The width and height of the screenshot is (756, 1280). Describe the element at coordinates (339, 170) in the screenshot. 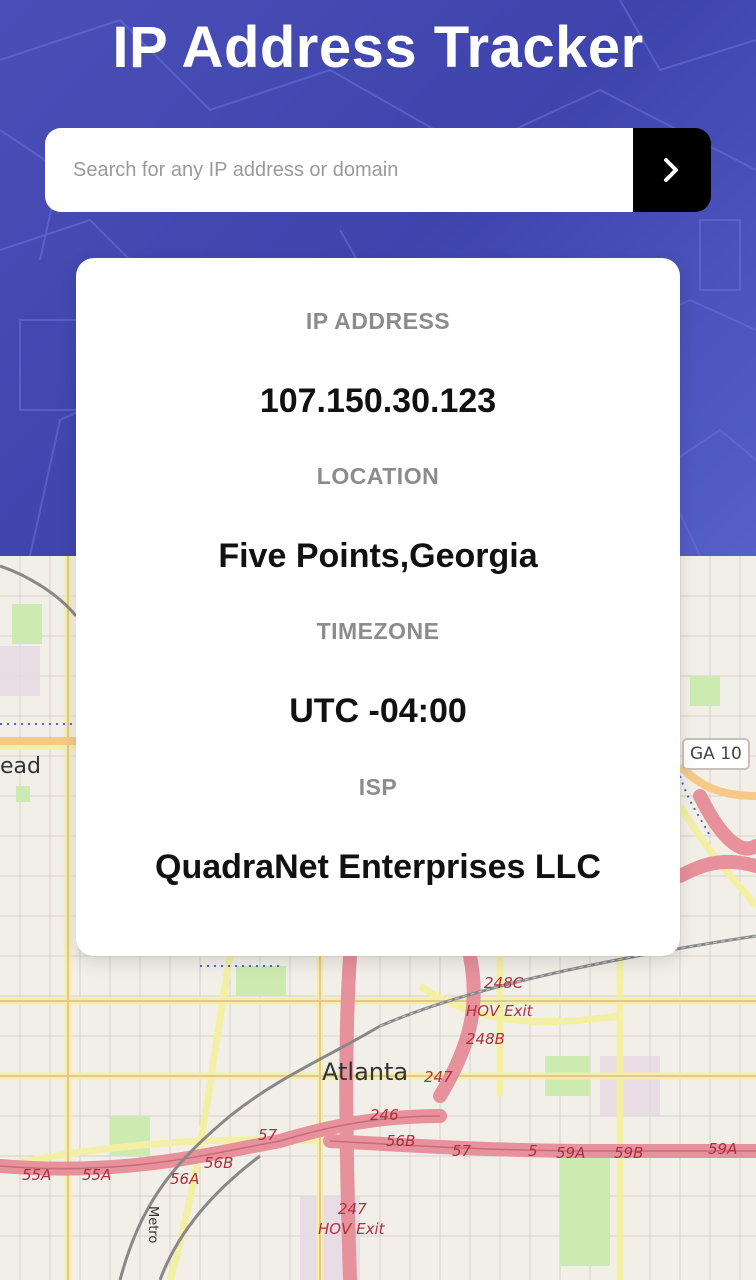

I see `search-input` at that location.